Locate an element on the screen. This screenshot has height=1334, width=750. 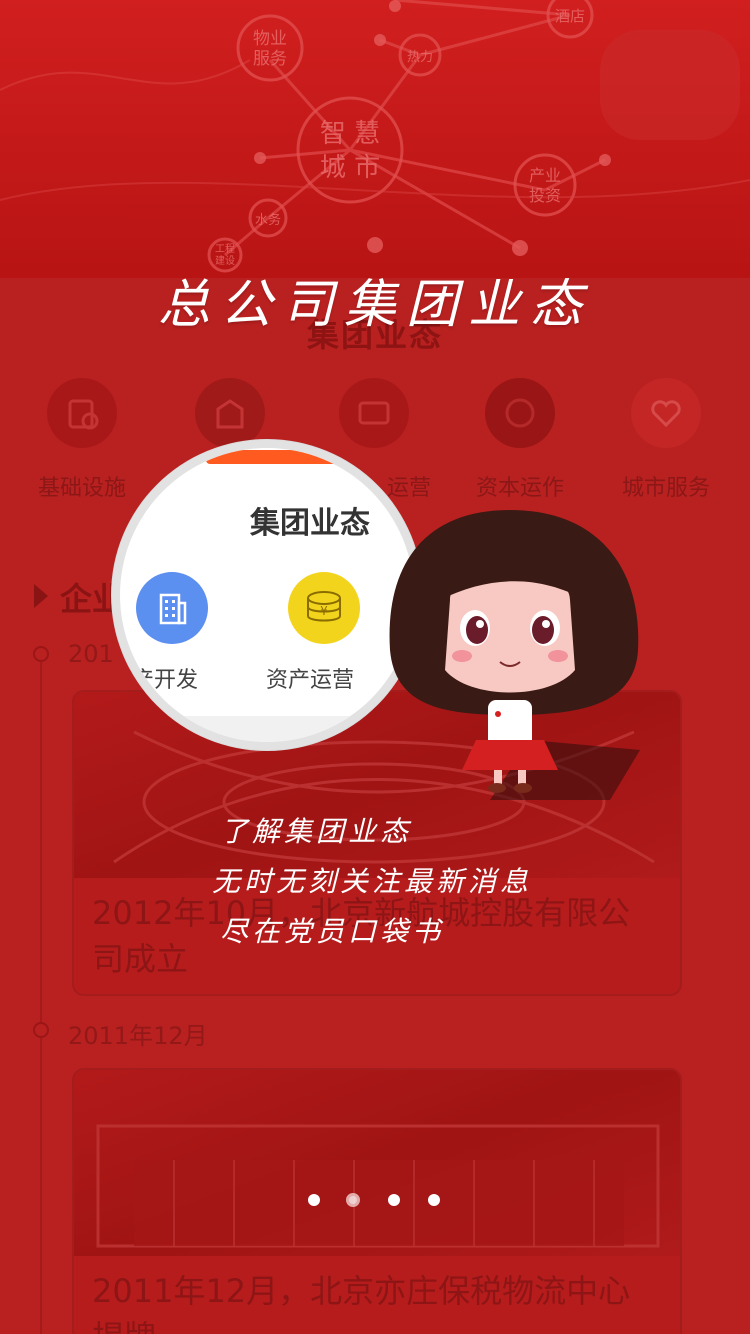
category-label: 资本运作 is located at coordinates (519, 488).